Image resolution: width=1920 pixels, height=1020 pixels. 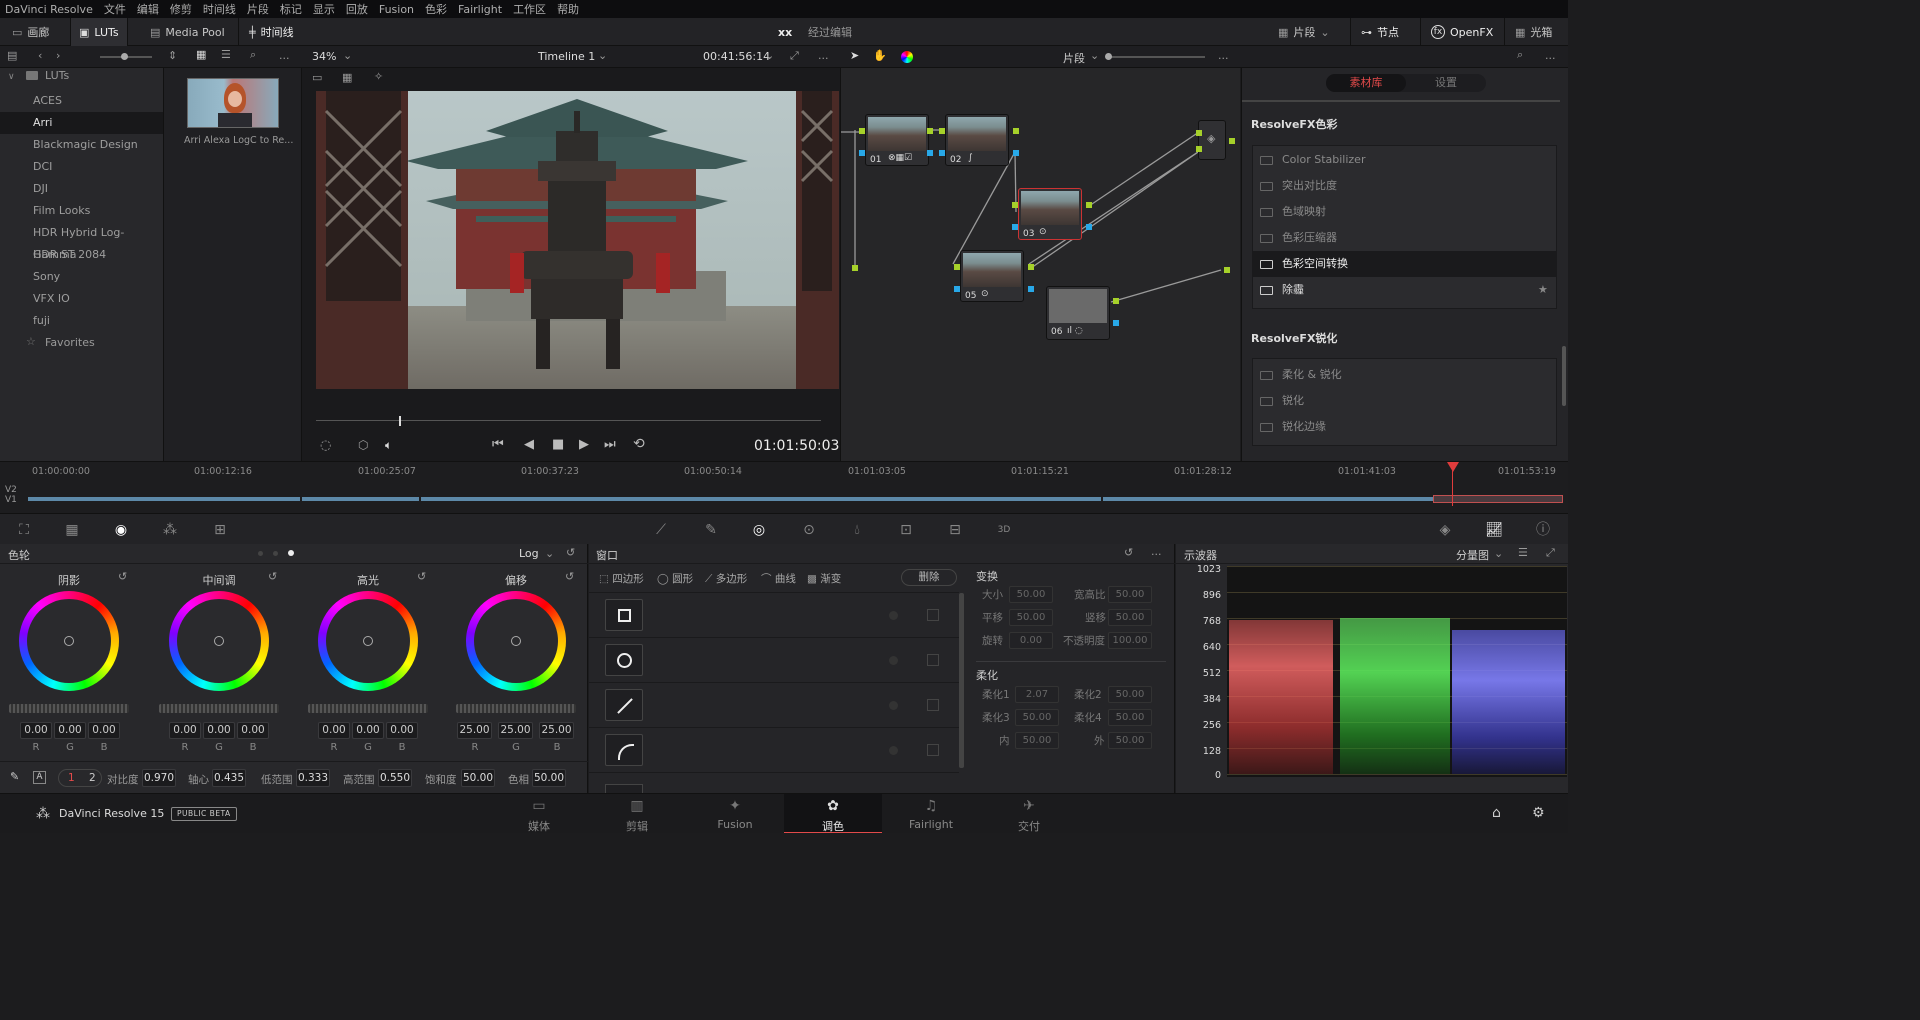 What do you see at coordinates (258, 9) in the screenshot?
I see `menu-item: 片段` at bounding box center [258, 9].